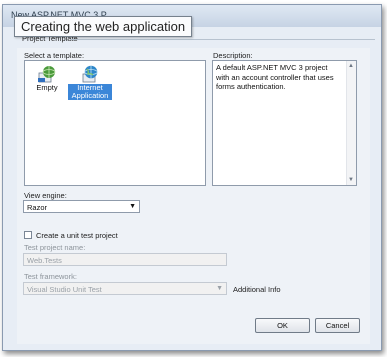 The height and width of the screenshot is (357, 387). Describe the element at coordinates (90, 74) in the screenshot. I see `web-globe-icon` at that location.